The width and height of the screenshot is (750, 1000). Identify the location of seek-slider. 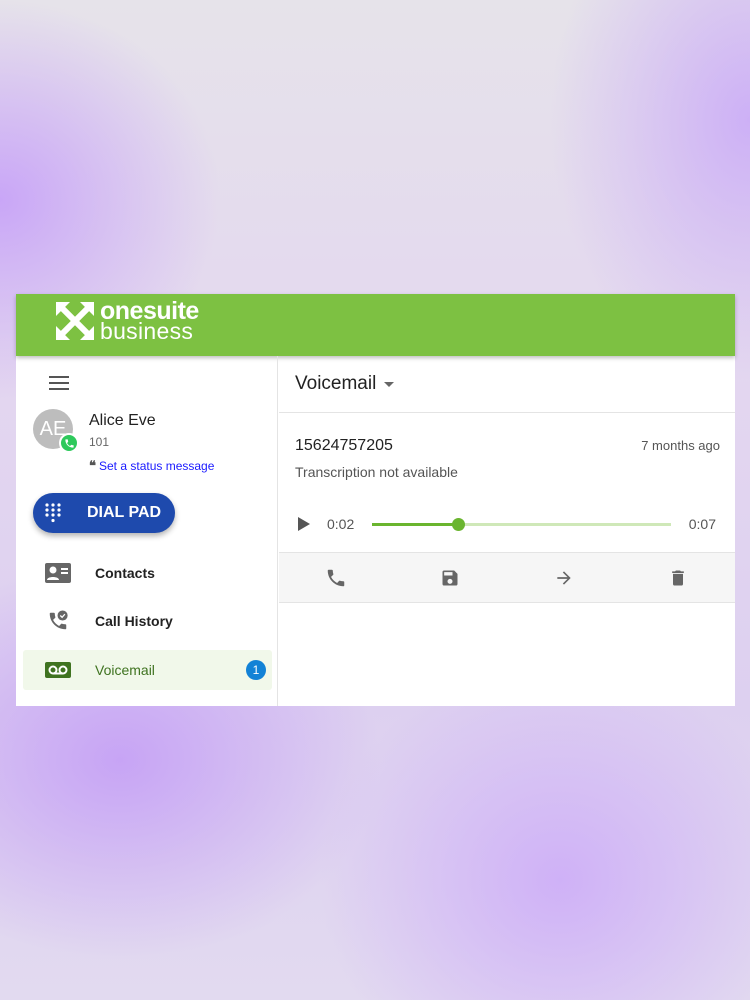
(521, 524).